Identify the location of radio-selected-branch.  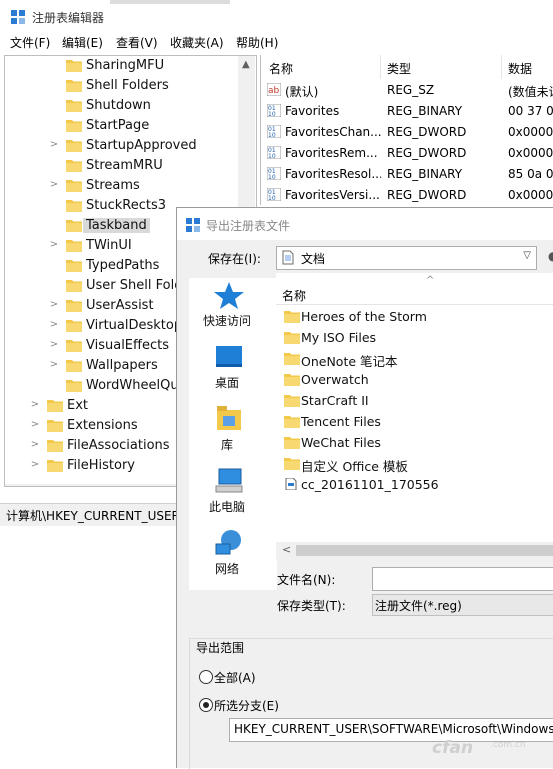
(206, 705).